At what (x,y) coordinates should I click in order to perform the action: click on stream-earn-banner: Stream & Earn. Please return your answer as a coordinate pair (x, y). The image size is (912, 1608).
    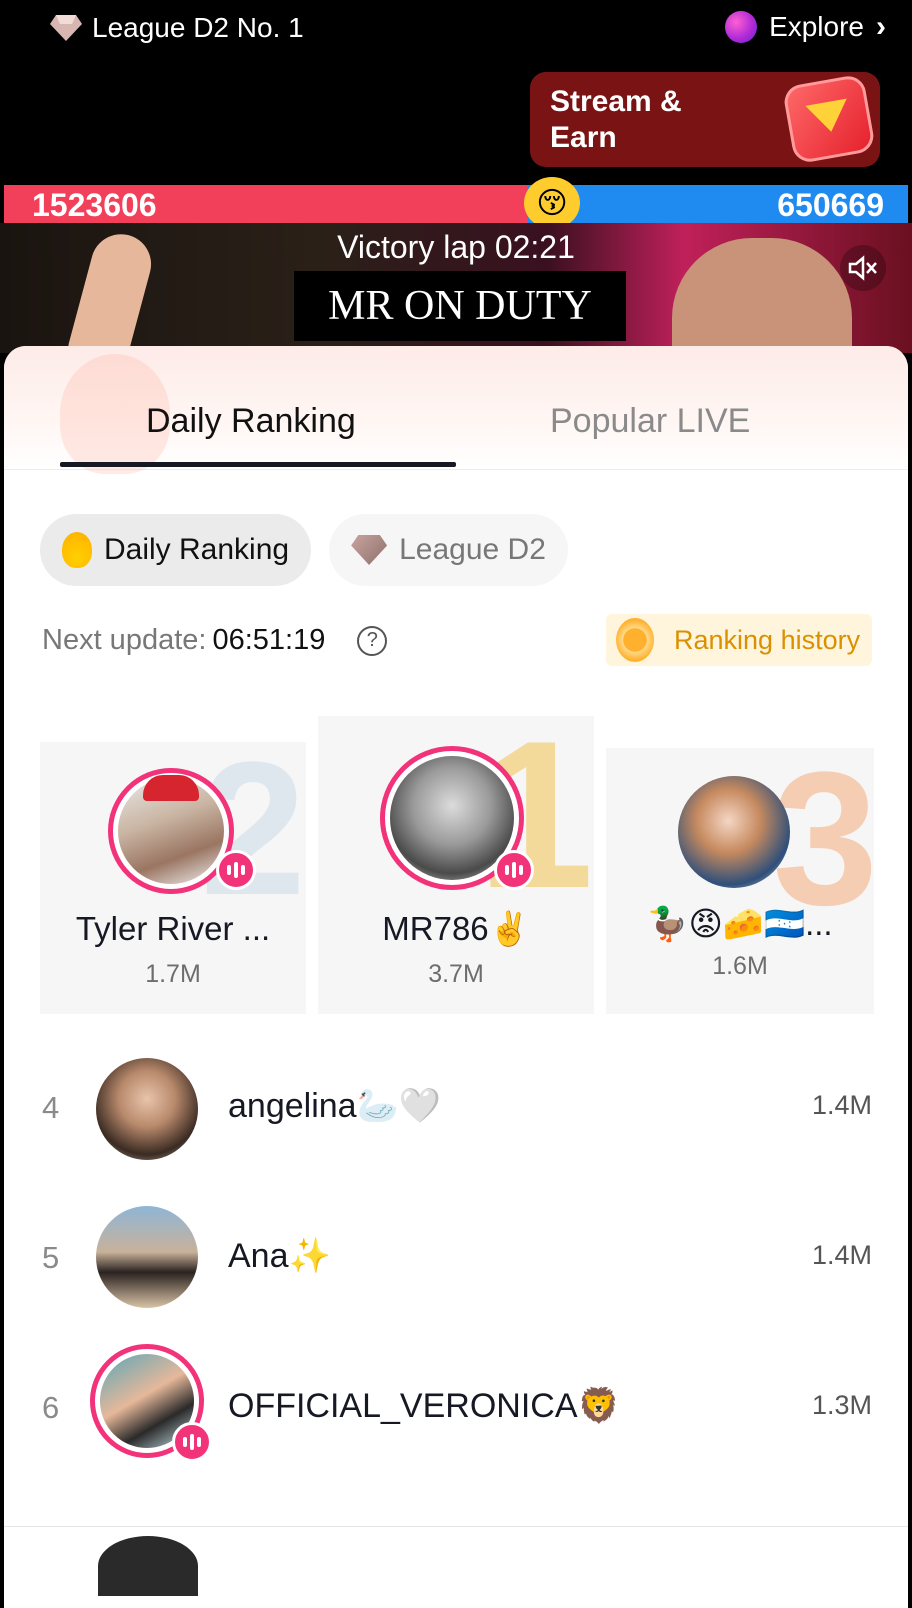
    Looking at the image, I should click on (705, 119).